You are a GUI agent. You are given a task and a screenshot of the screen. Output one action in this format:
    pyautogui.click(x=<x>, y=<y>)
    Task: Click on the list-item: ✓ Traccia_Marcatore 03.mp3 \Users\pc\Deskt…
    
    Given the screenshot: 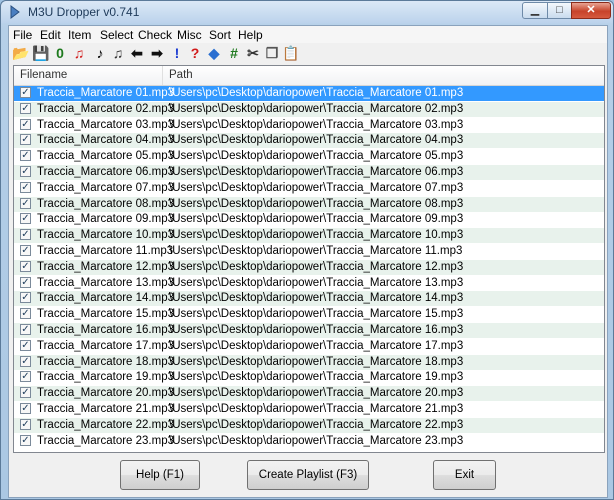 What is the action you would take?
    pyautogui.click(x=309, y=125)
    